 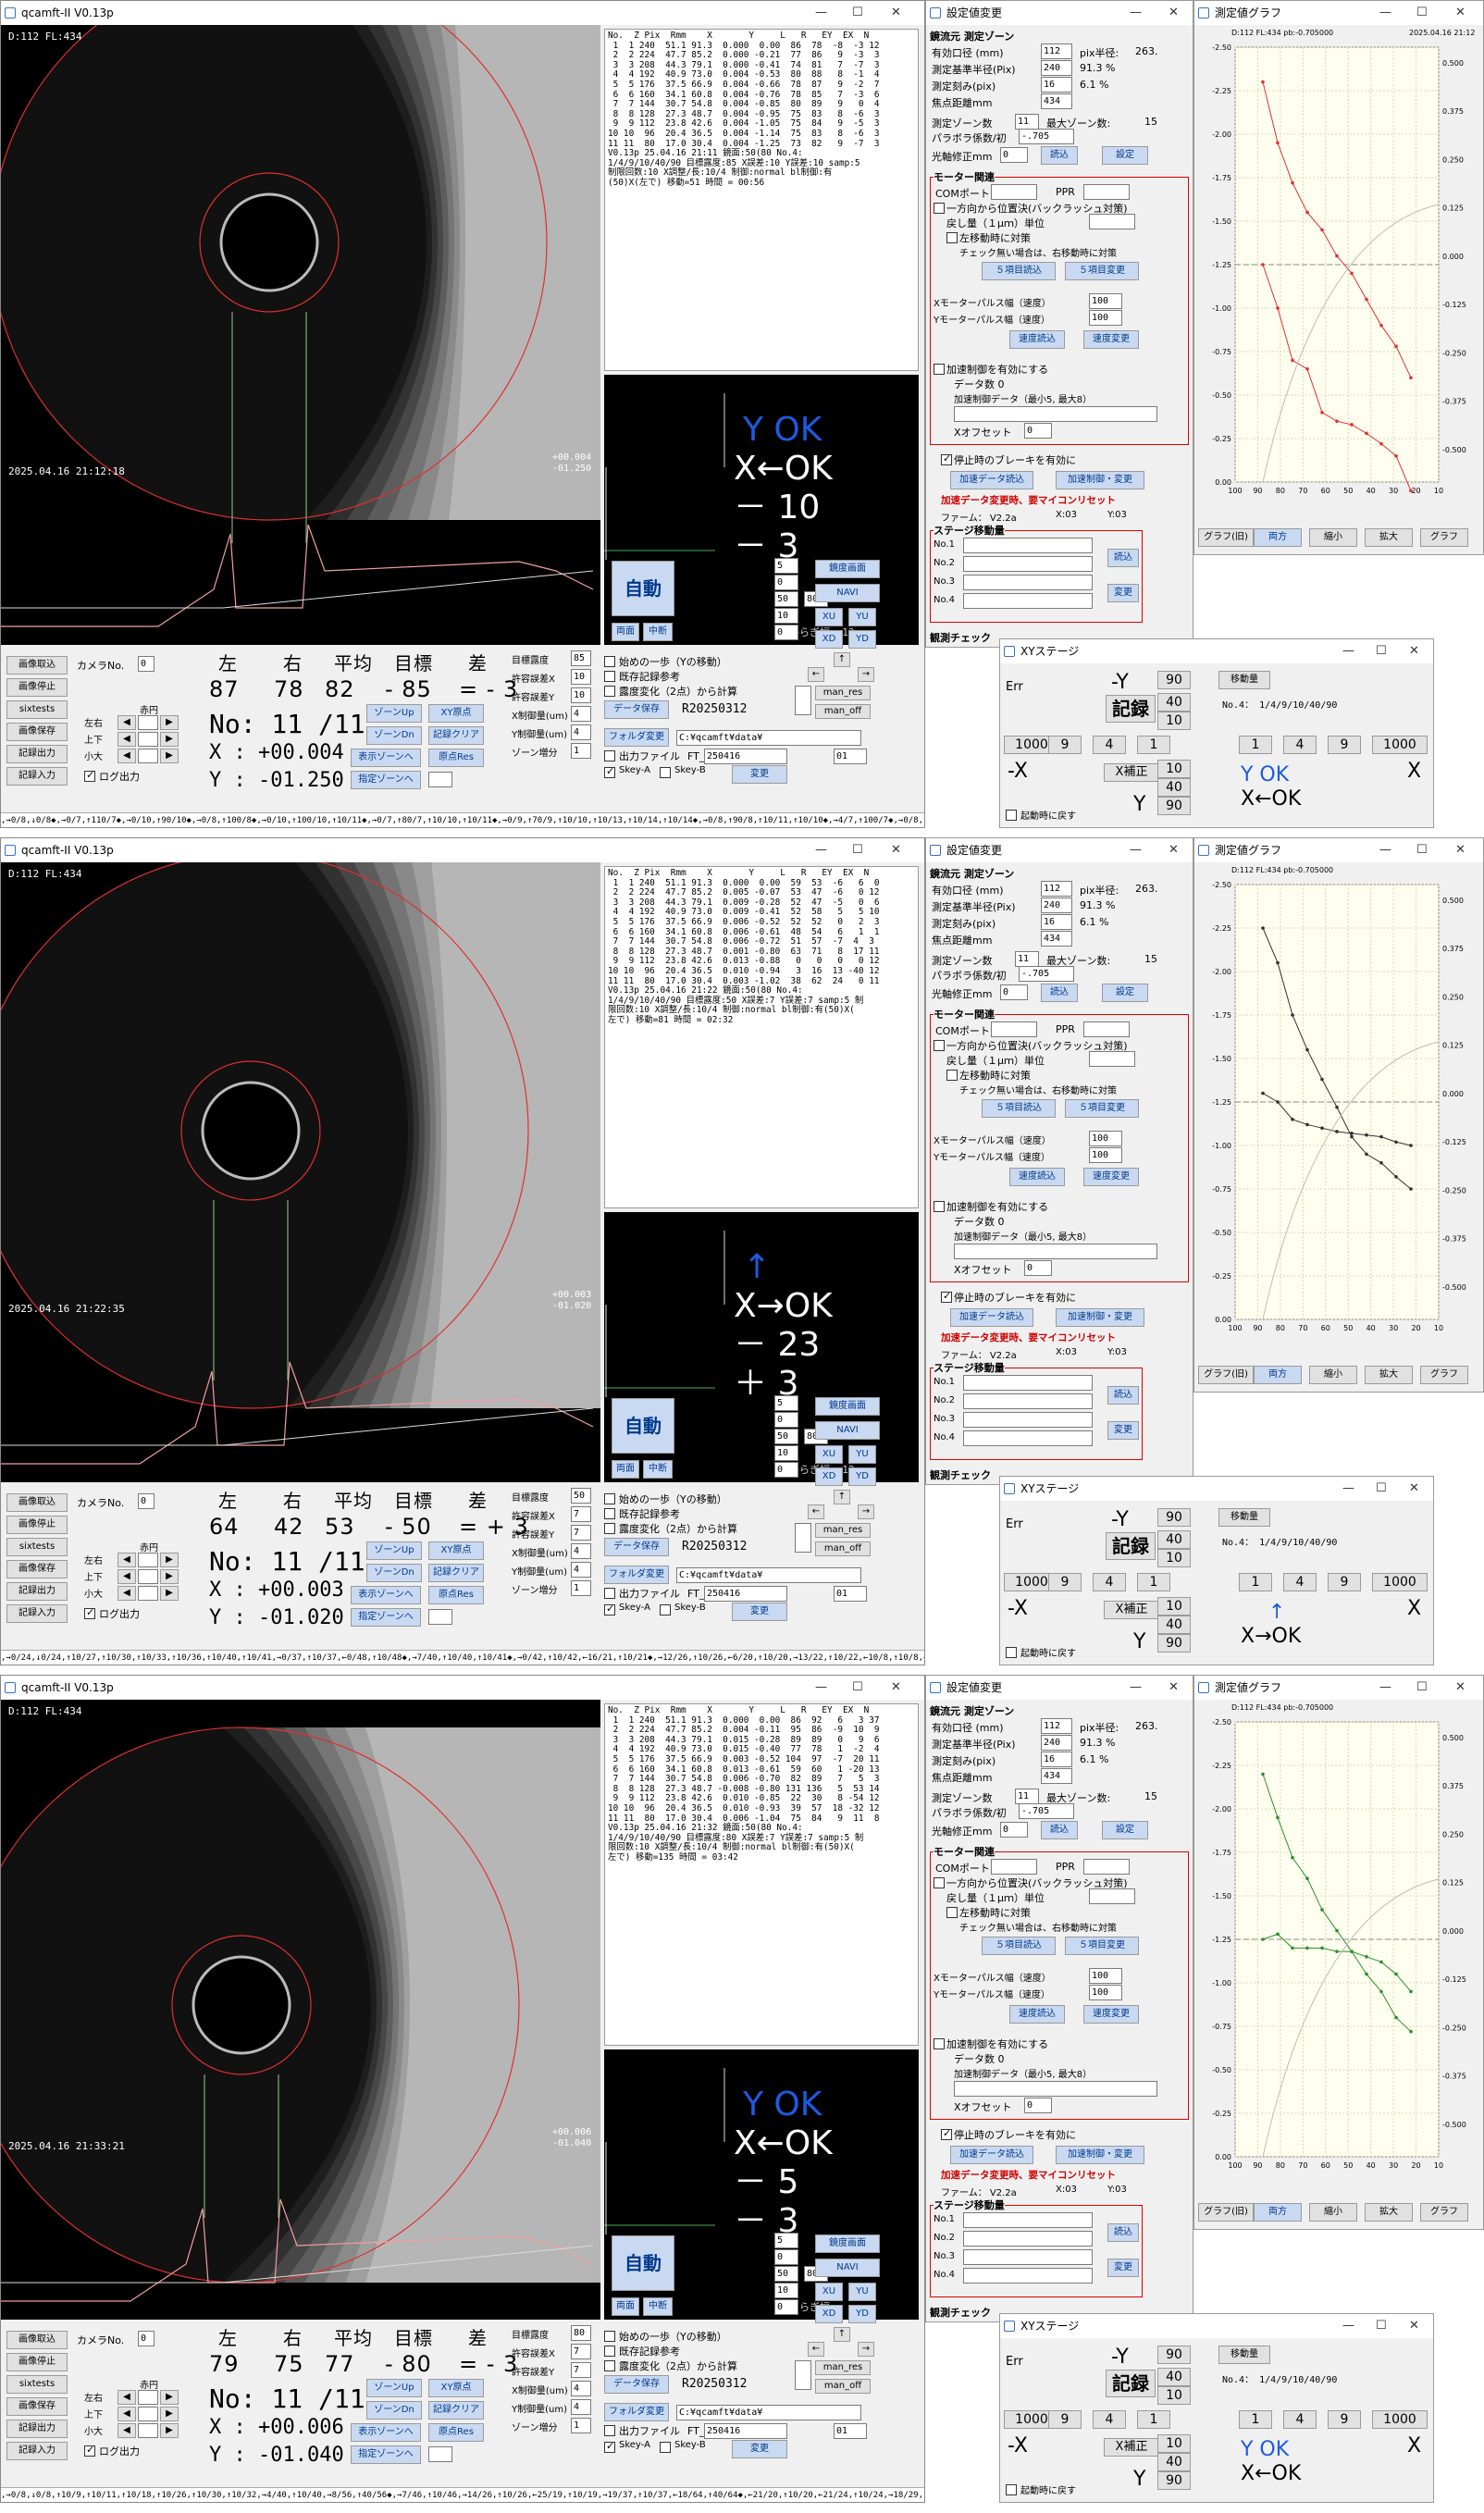 What do you see at coordinates (1174, 721) in the screenshot?
I see `vals-top-2: 10` at bounding box center [1174, 721].